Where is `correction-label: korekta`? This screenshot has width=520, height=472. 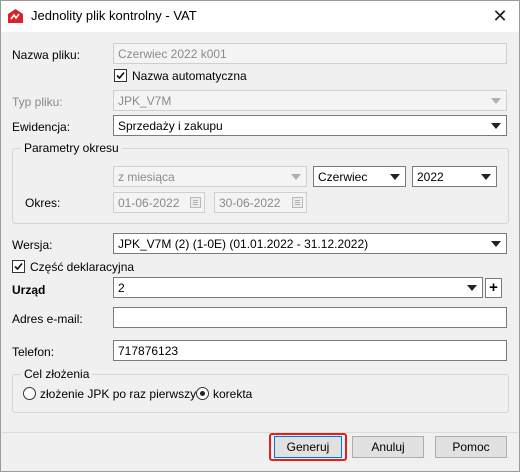 correction-label: korekta is located at coordinates (233, 394).